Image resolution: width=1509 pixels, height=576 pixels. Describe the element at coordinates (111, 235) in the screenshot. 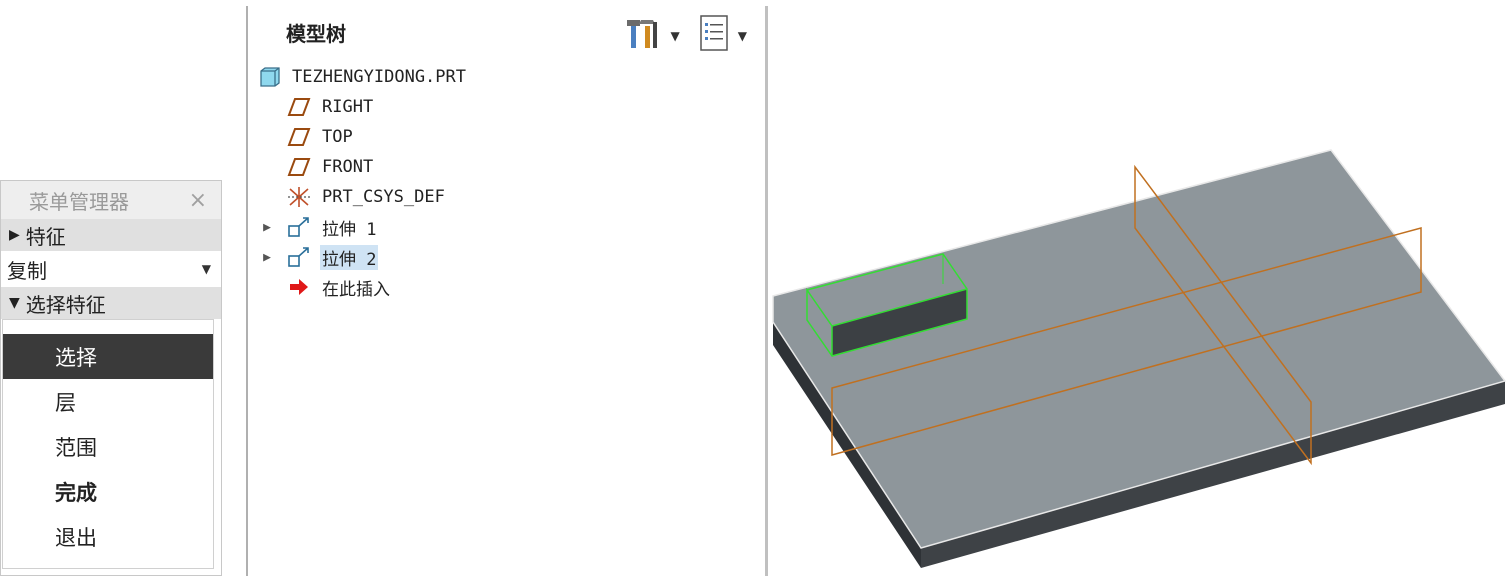

I see `feature-section-header: ▶ 特征` at that location.